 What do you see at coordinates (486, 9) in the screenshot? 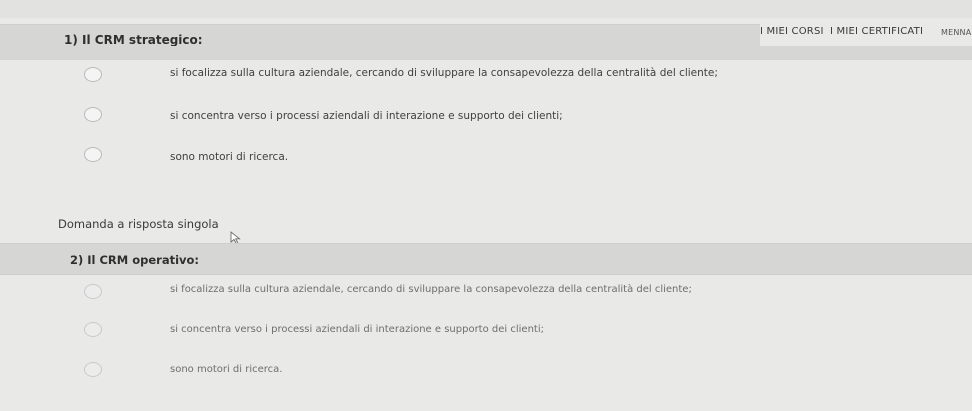
I see `top-bar` at bounding box center [486, 9].